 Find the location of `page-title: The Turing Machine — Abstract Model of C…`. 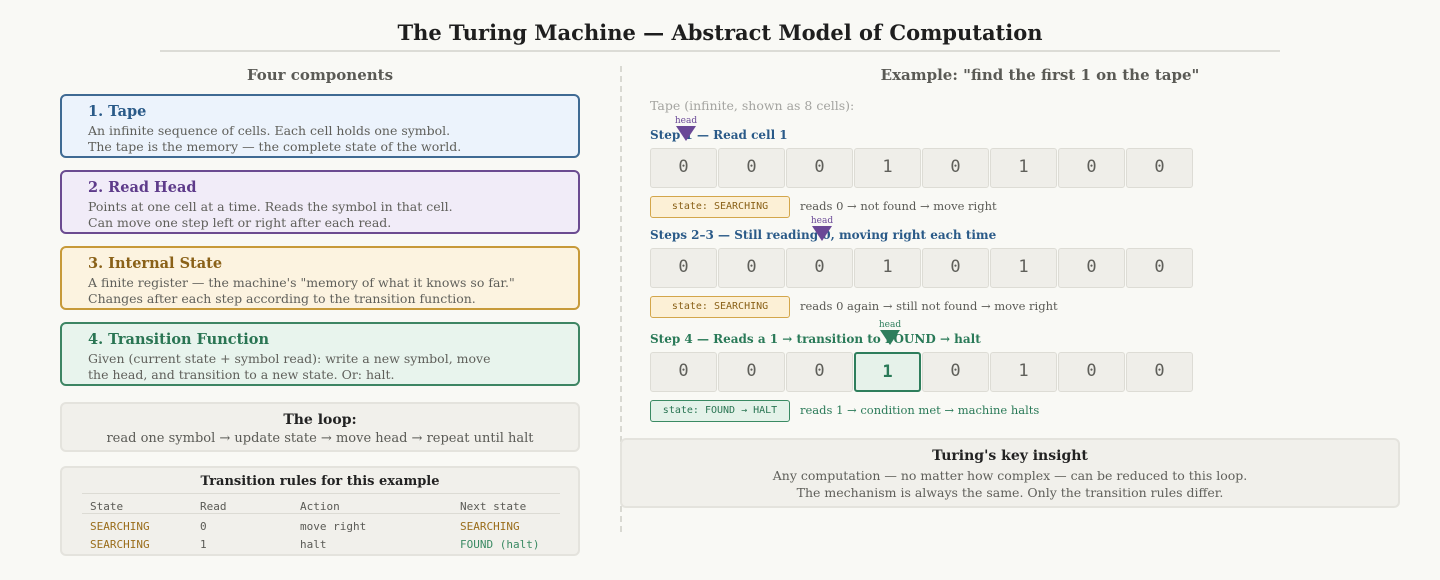

page-title: The Turing Machine — Abstract Model of C… is located at coordinates (720, 32).